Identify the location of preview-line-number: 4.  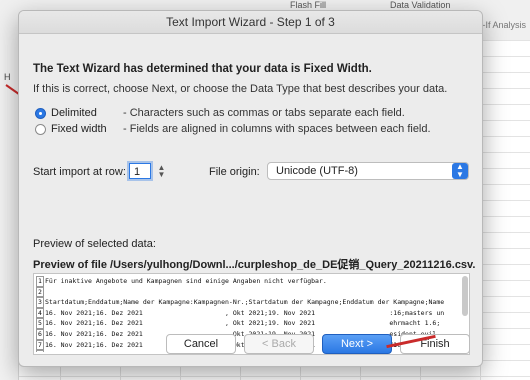
(40, 313).